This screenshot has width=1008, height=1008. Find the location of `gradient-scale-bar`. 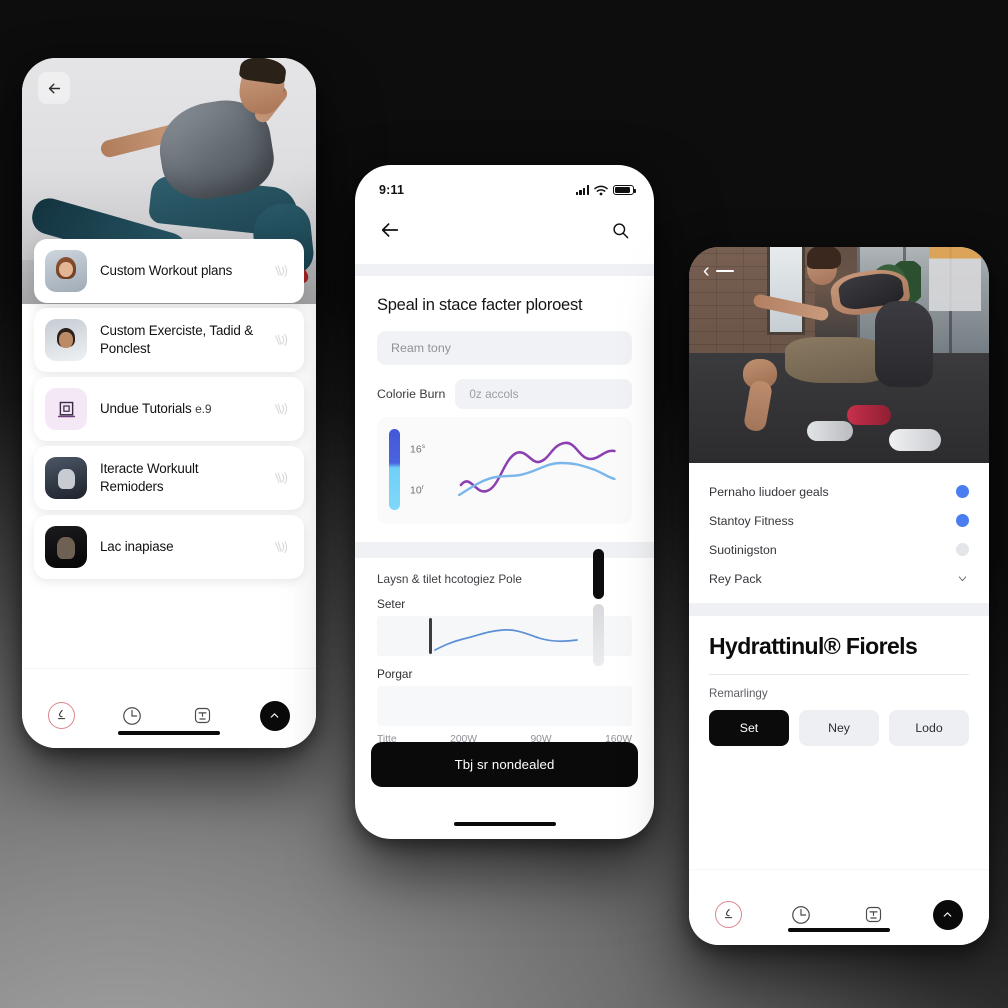

gradient-scale-bar is located at coordinates (394, 470).